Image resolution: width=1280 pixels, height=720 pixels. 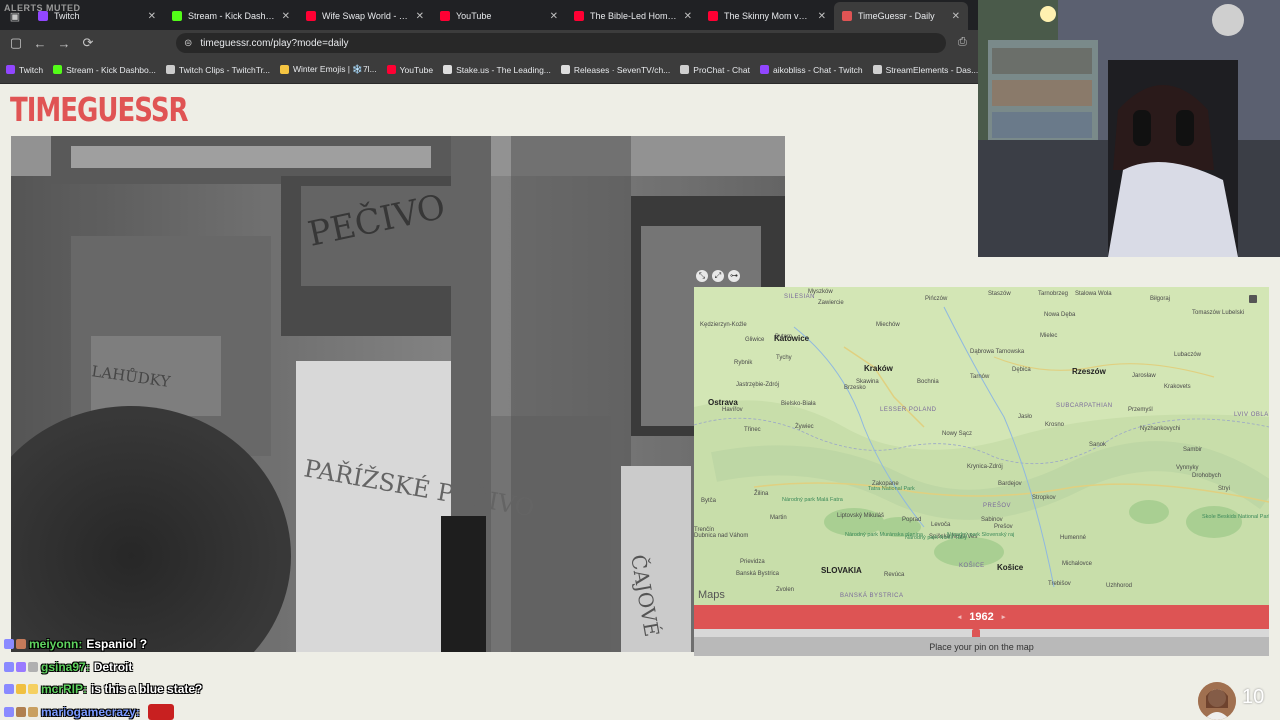 What do you see at coordinates (767, 16) in the screenshot?
I see `browser-tab: The Skinny Mom vs The He ✕` at bounding box center [767, 16].